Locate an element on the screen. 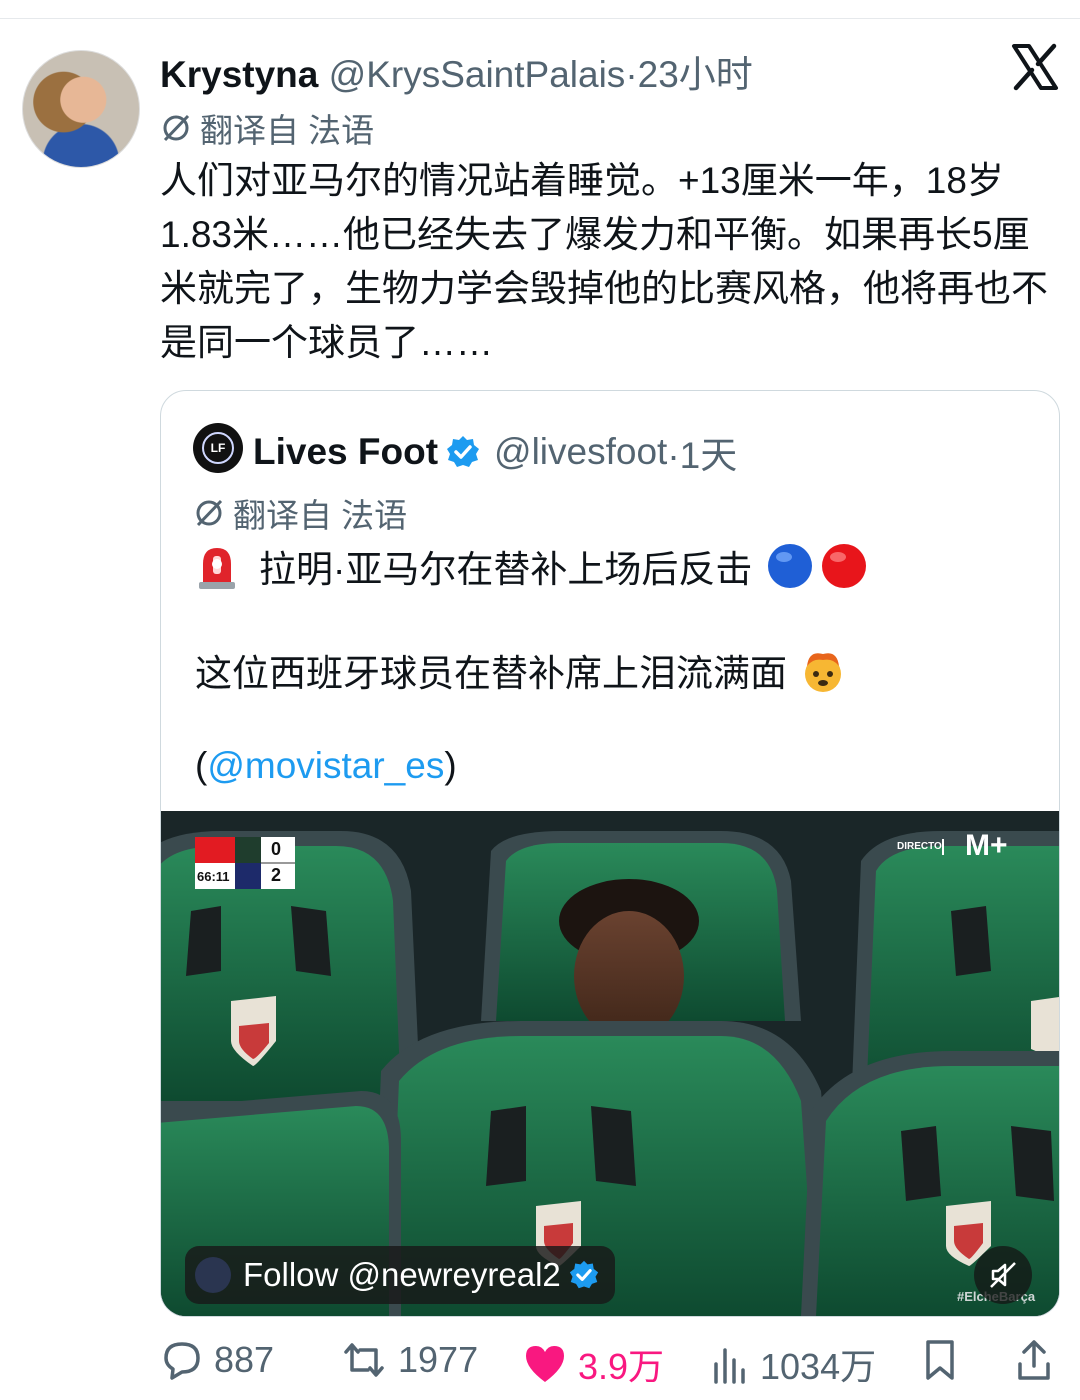 The image size is (1080, 1400). reply-button: 887 is located at coordinates (217, 1360).